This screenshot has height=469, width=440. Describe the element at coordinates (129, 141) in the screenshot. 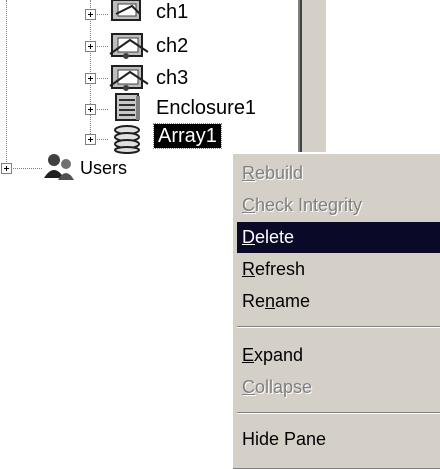

I see `array-icon` at that location.